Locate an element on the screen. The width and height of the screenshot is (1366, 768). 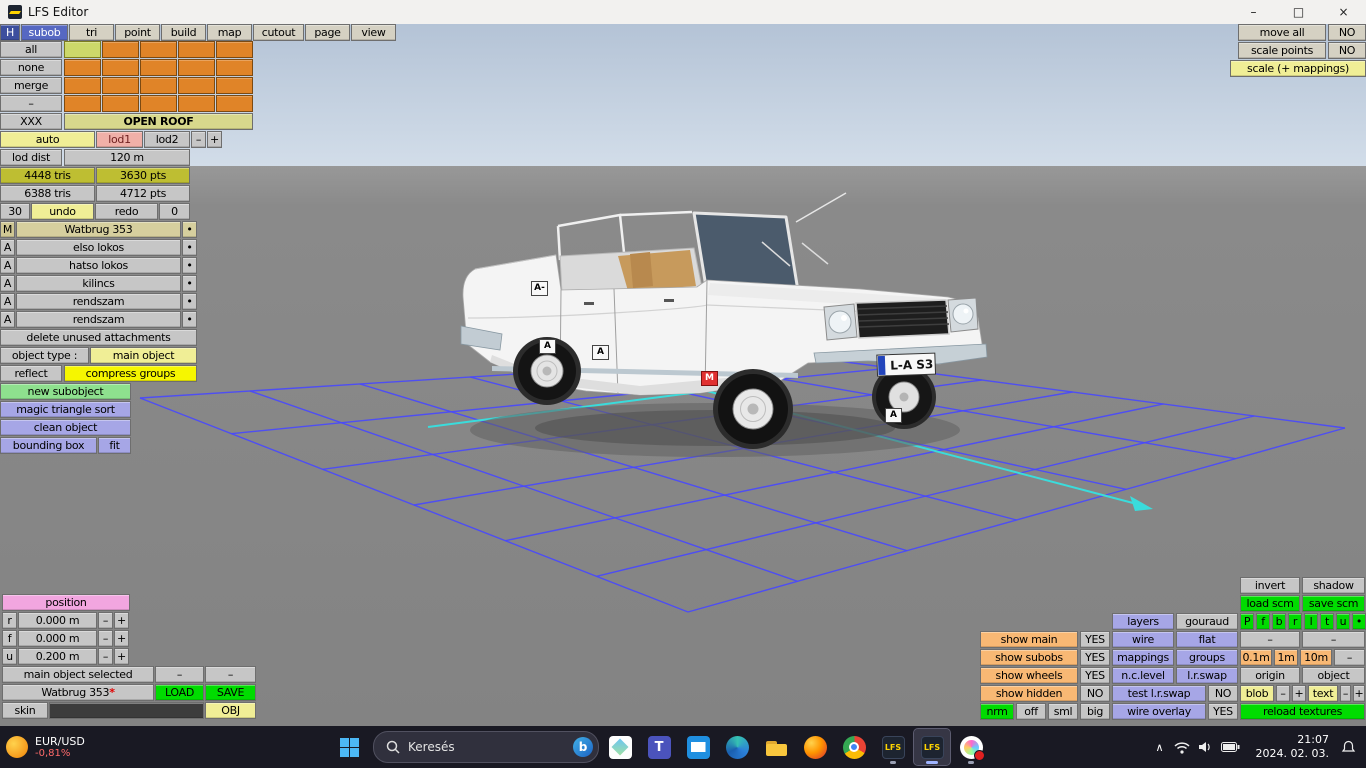
xxx-button: XXX is located at coordinates (31, 121).